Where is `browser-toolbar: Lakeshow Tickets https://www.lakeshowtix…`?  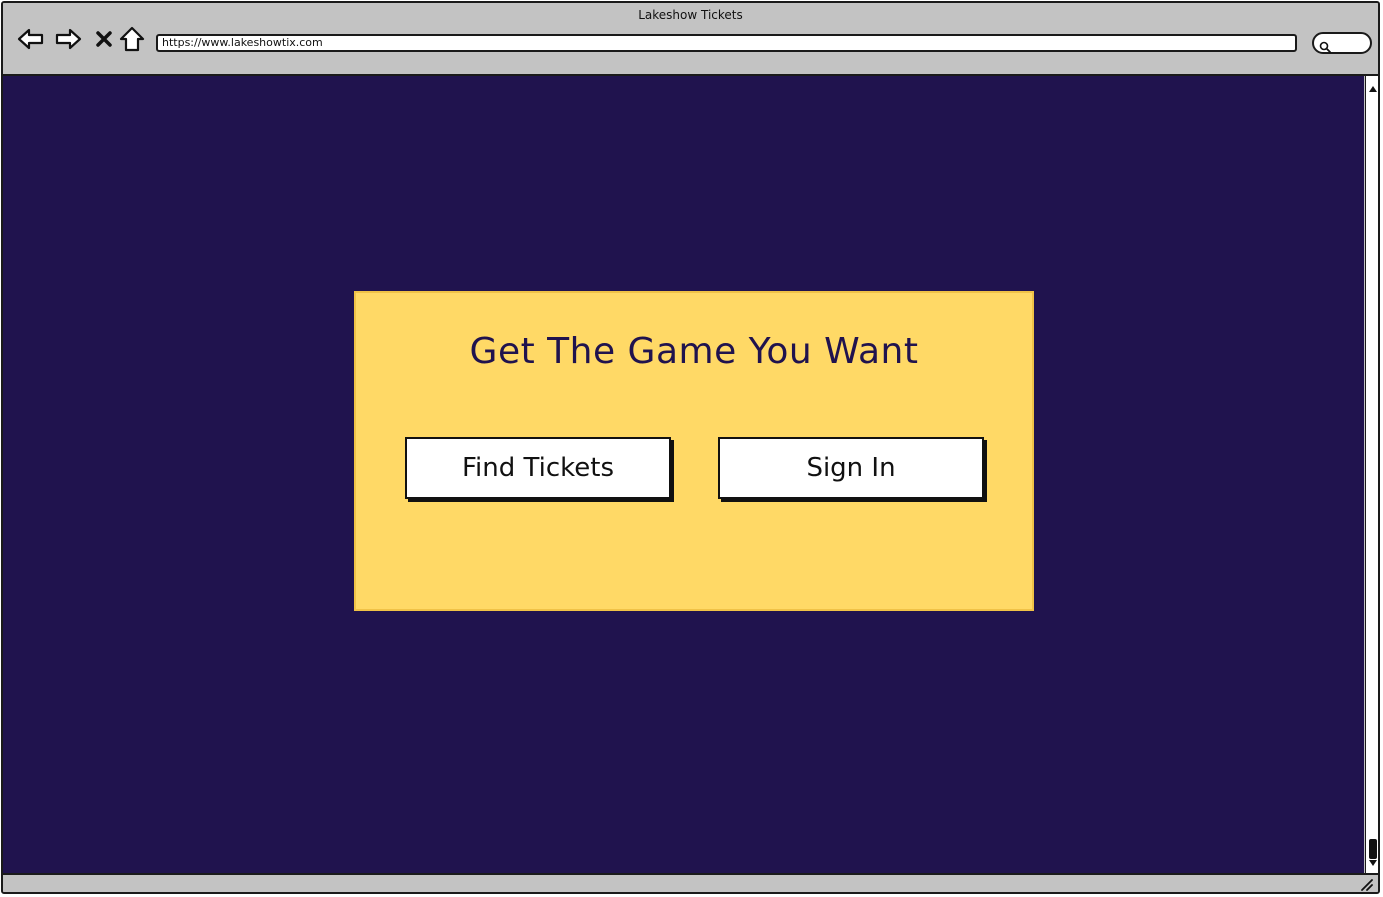
browser-toolbar: Lakeshow Tickets https://www.lakeshowtix… is located at coordinates (690, 39).